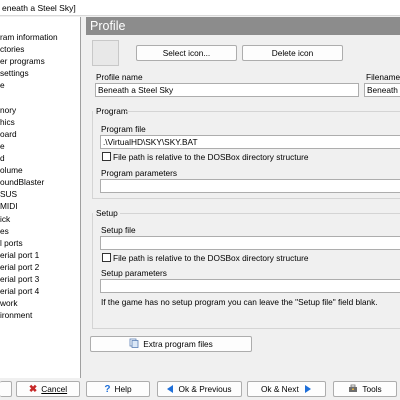  I want to click on setup-parameters-field, so click(250, 286).